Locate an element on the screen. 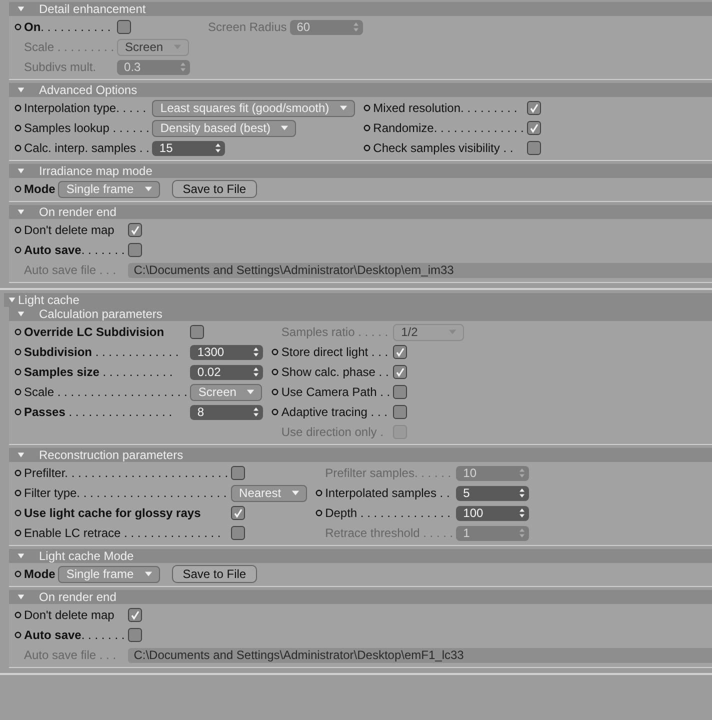  field-label: Subdivision . . . . . . . . . . . . . is located at coordinates (101, 352).